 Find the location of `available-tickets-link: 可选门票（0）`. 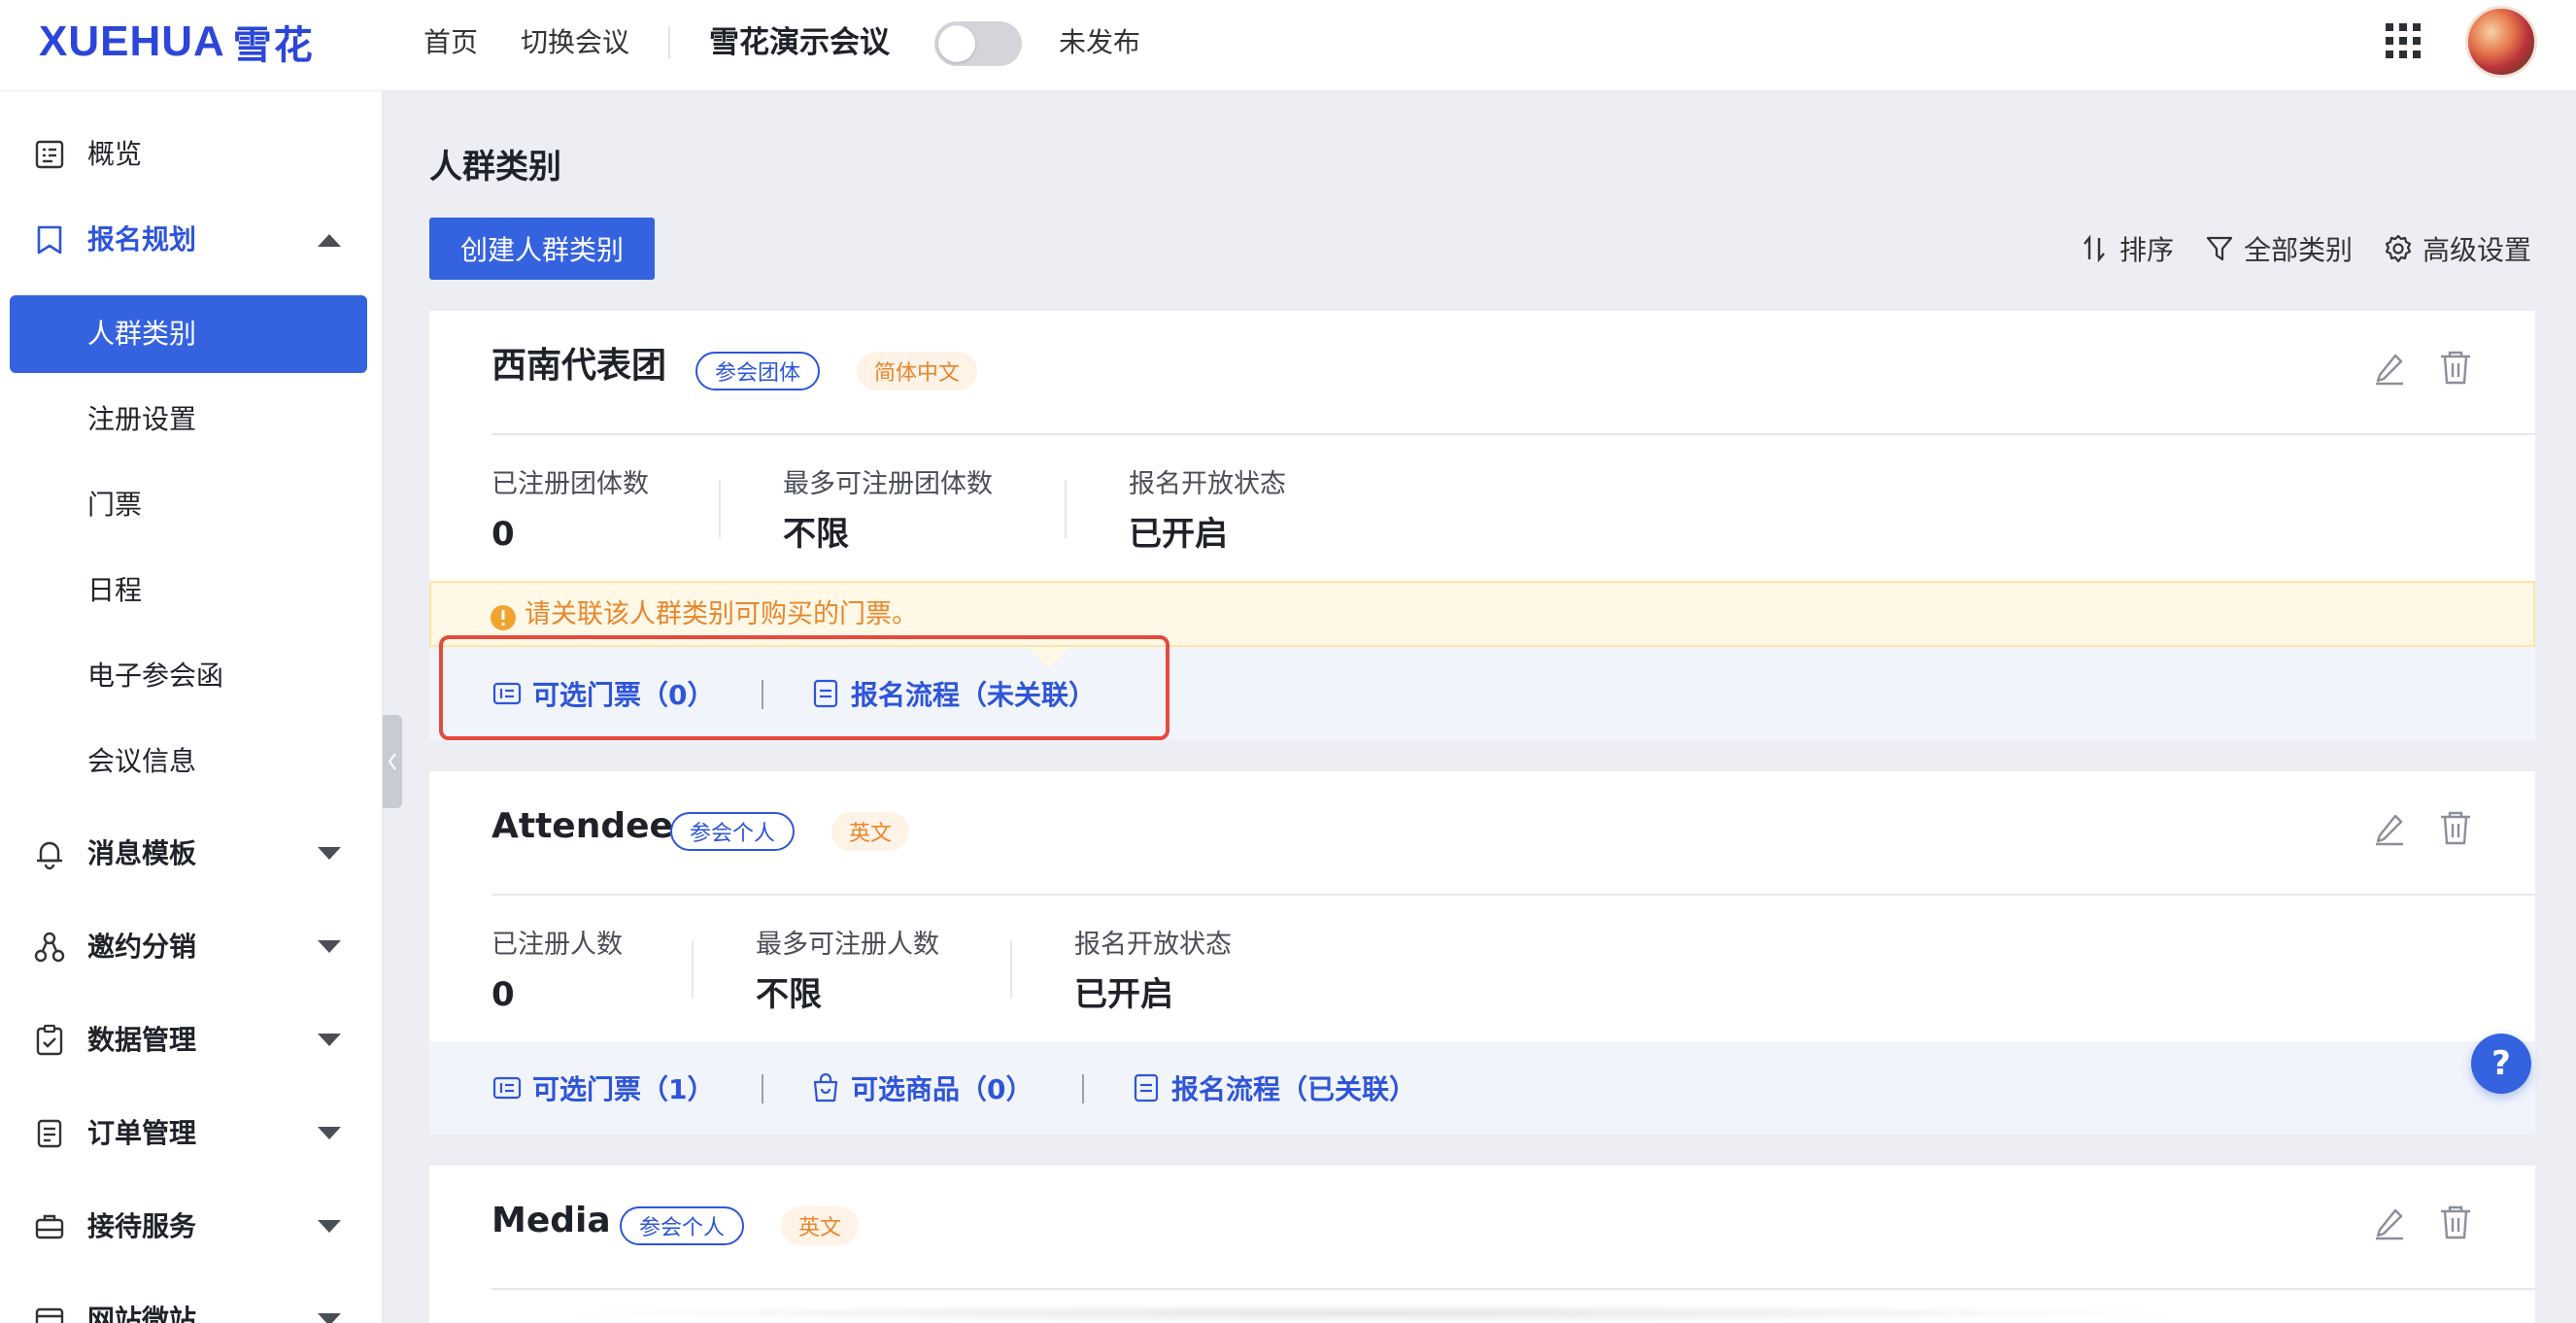

available-tickets-link: 可选门票（0） is located at coordinates (602, 693).